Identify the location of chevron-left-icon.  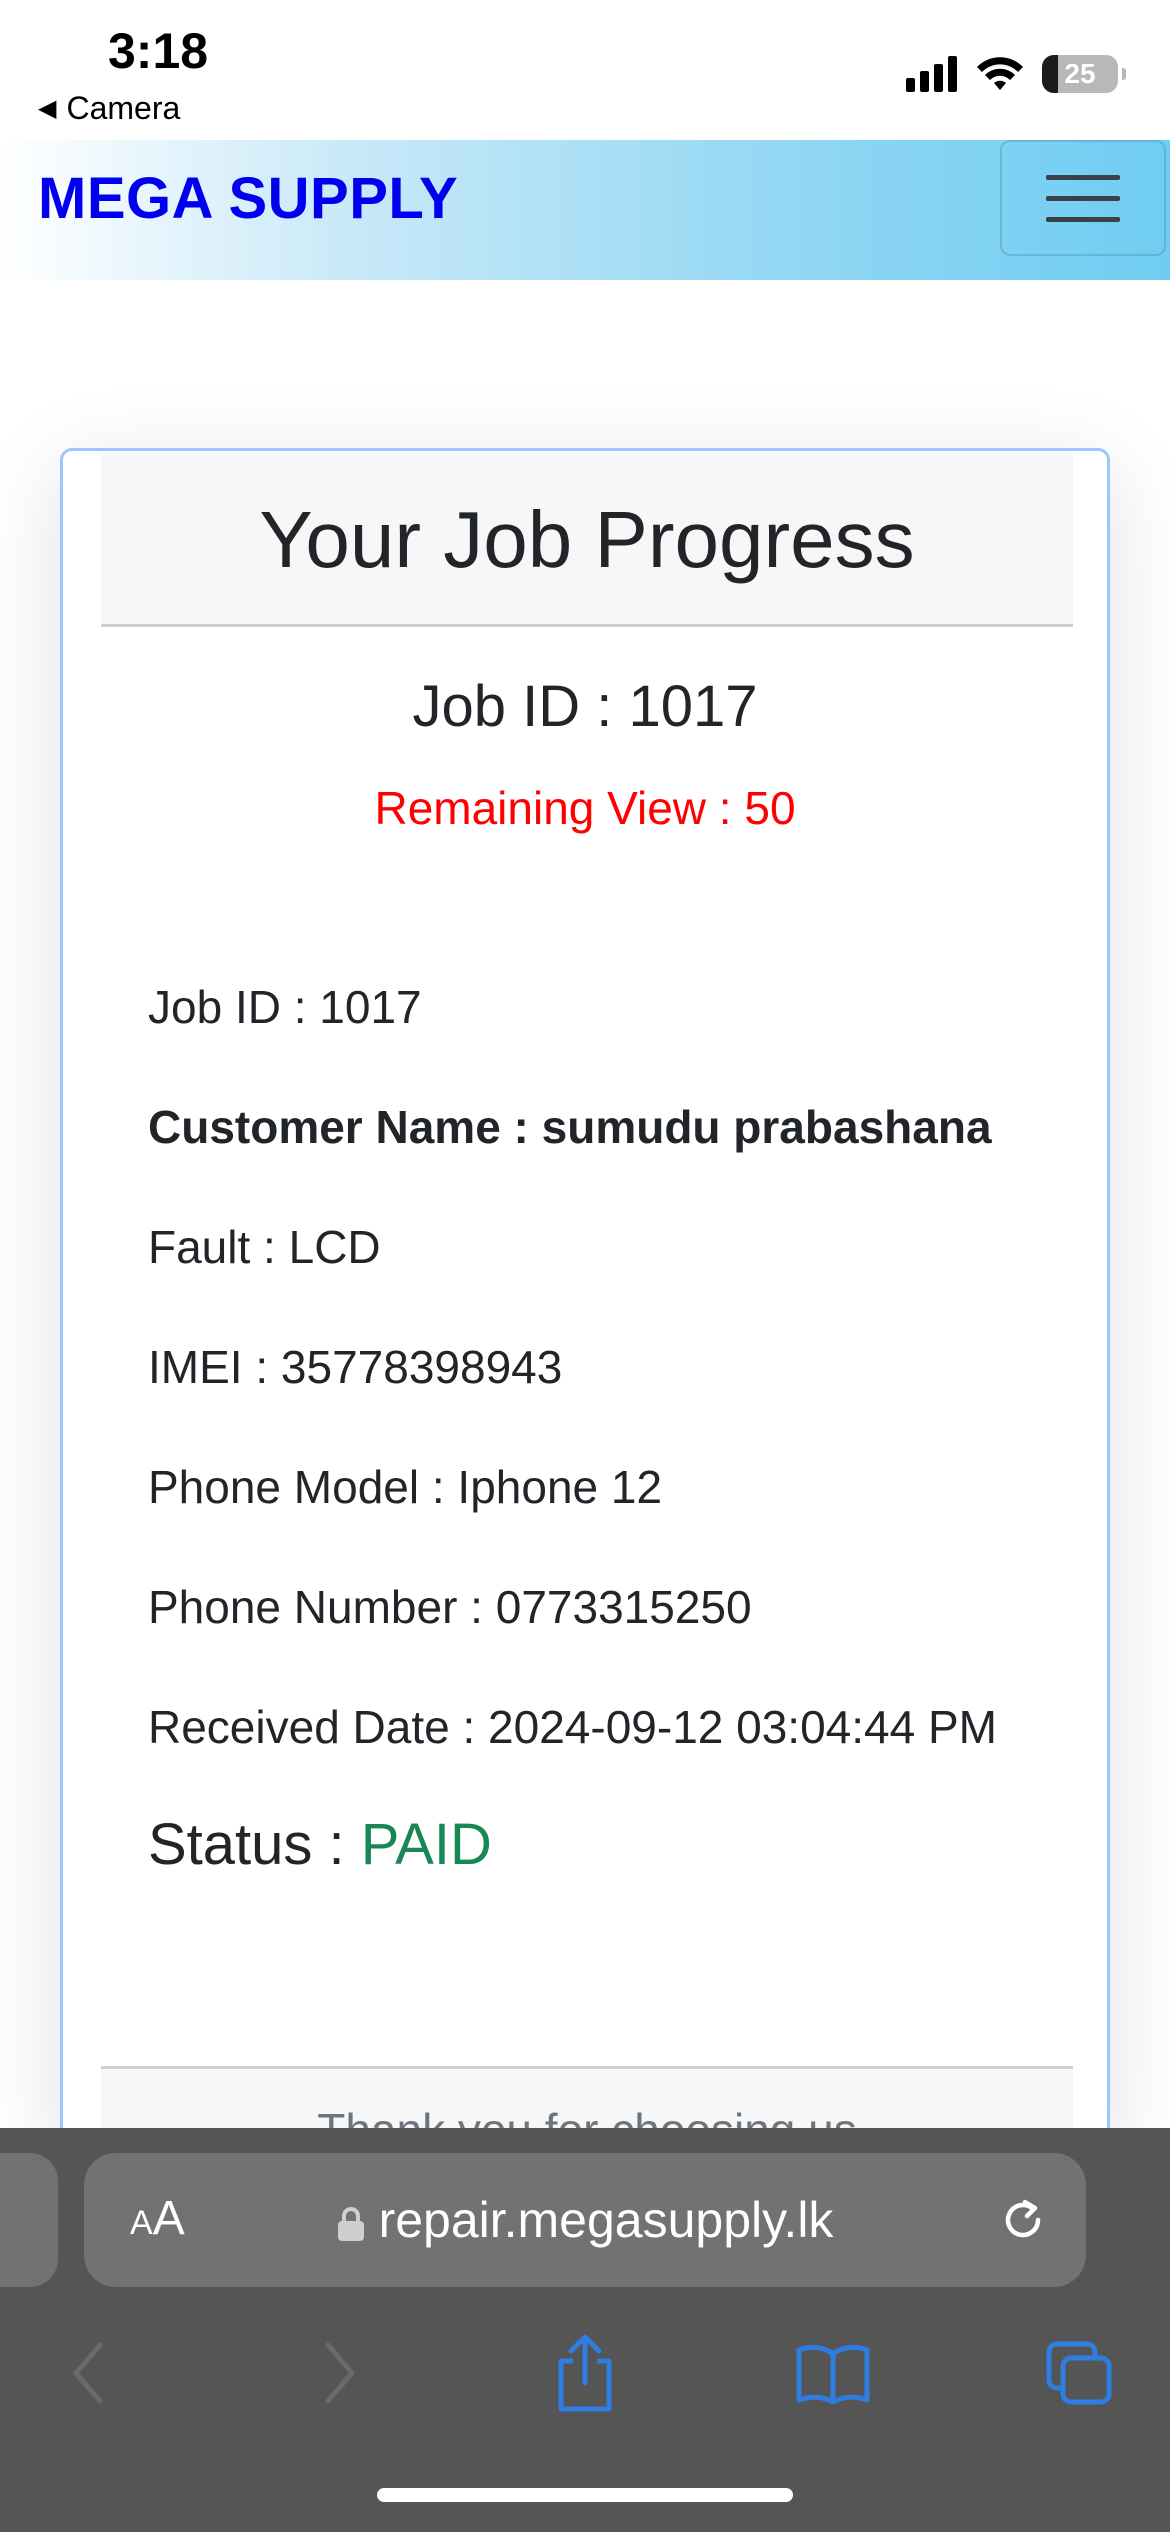
(88, 2373).